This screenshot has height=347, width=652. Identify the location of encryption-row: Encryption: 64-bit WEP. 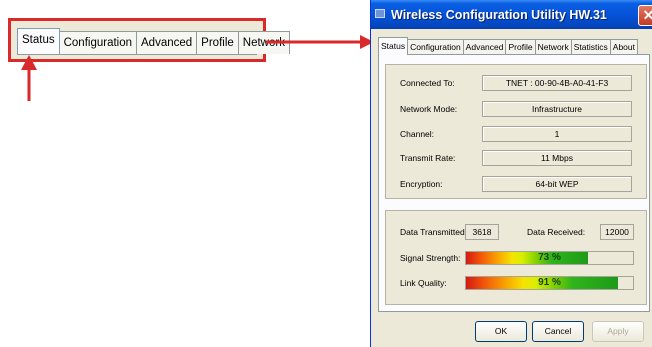
(516, 185).